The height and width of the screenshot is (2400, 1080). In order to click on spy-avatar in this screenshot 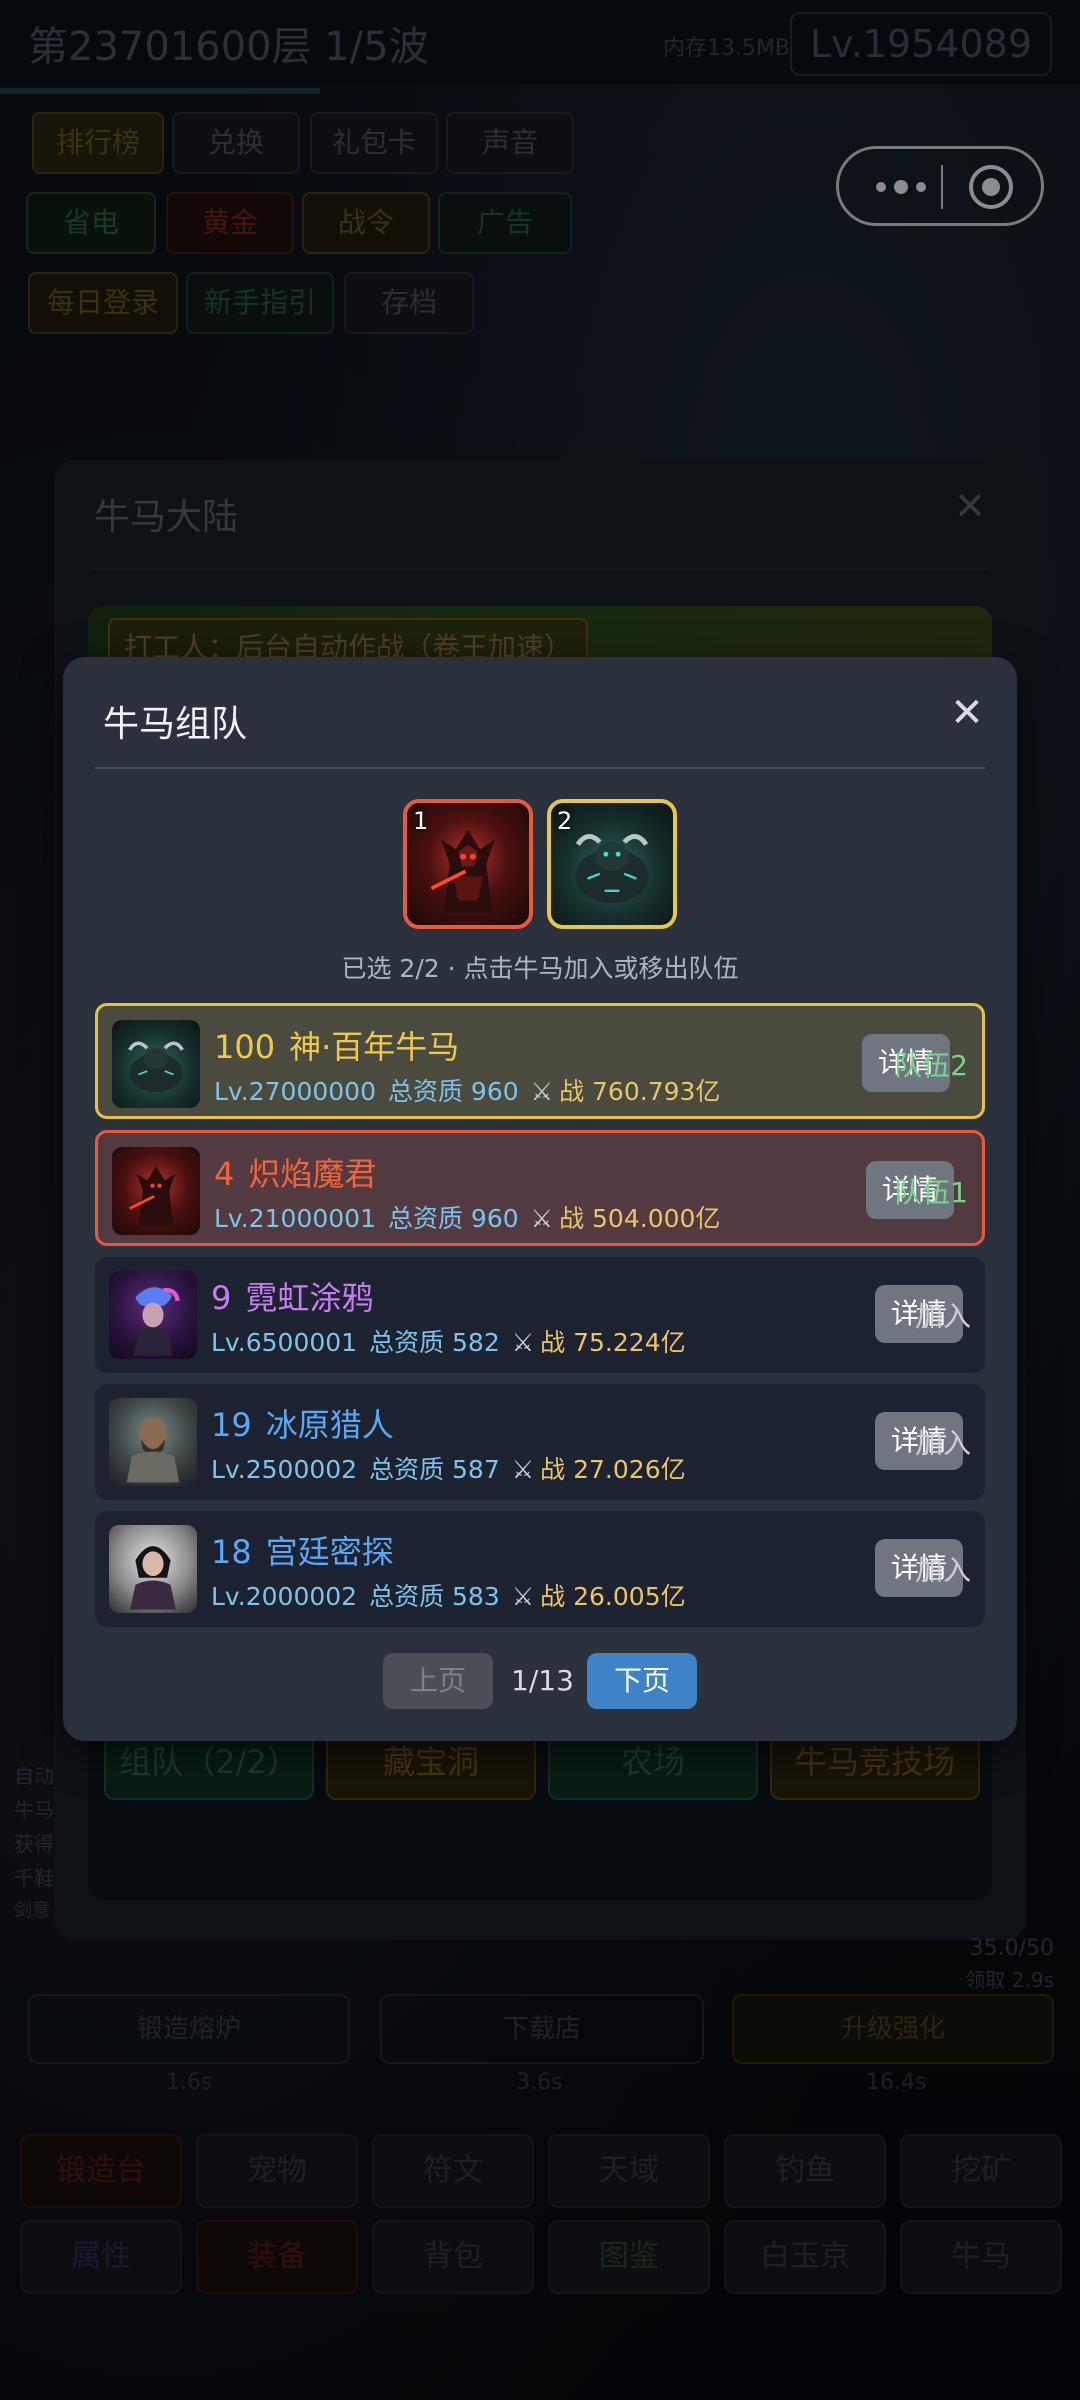, I will do `click(153, 1569)`.